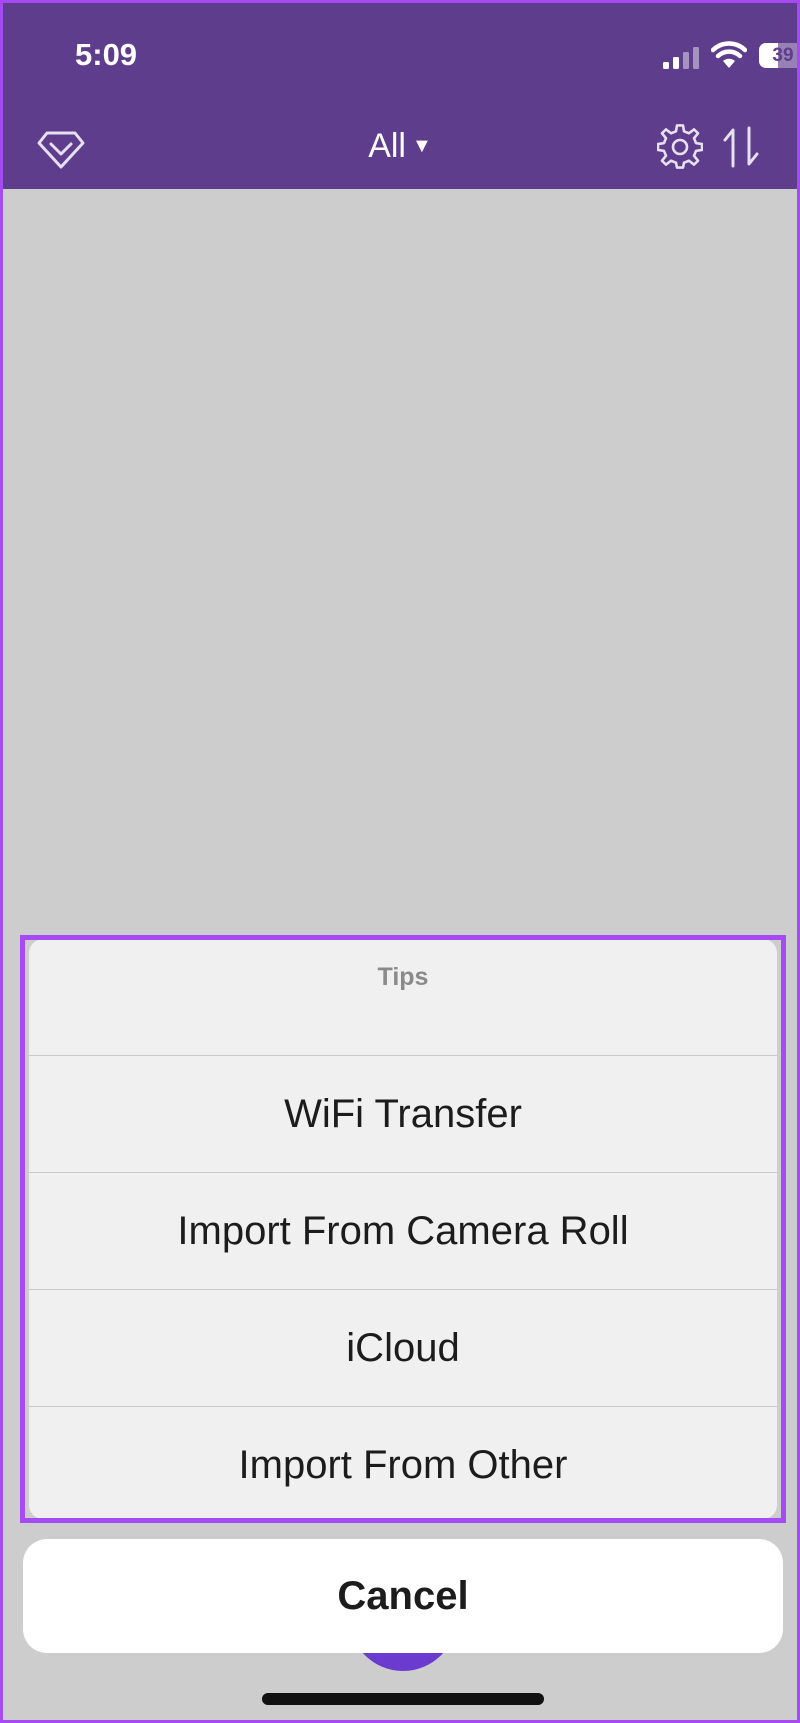  What do you see at coordinates (422, 146) in the screenshot?
I see `chevron-down-icon: ▼` at bounding box center [422, 146].